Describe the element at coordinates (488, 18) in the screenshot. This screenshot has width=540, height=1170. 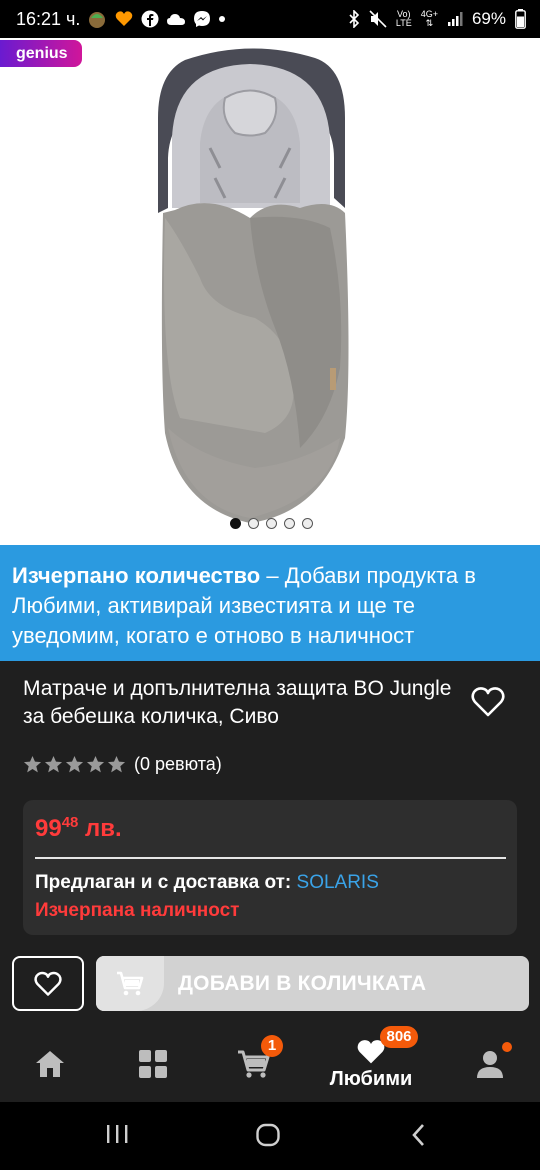
I see `battery-text: 69%` at that location.